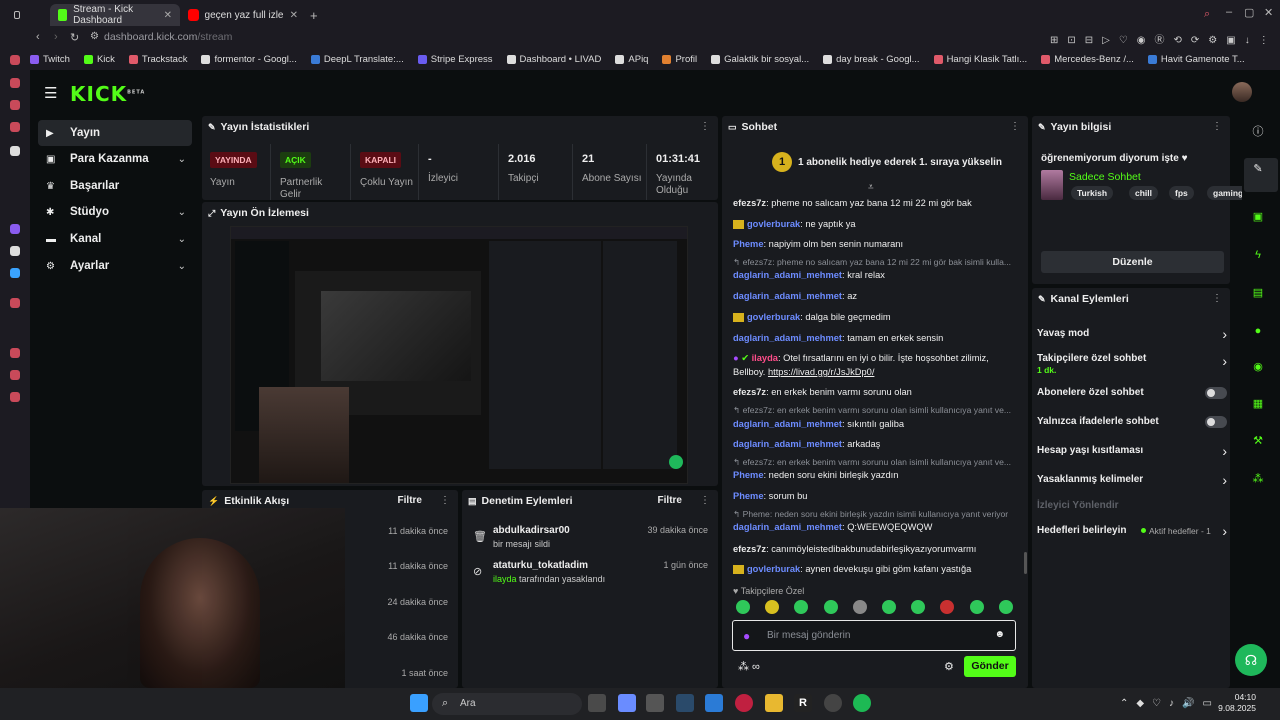 This screenshot has width=1280, height=720. What do you see at coordinates (115, 212) in the screenshot?
I see `nav-item-studio: ✱ Stüdyo ⌄` at bounding box center [115, 212].